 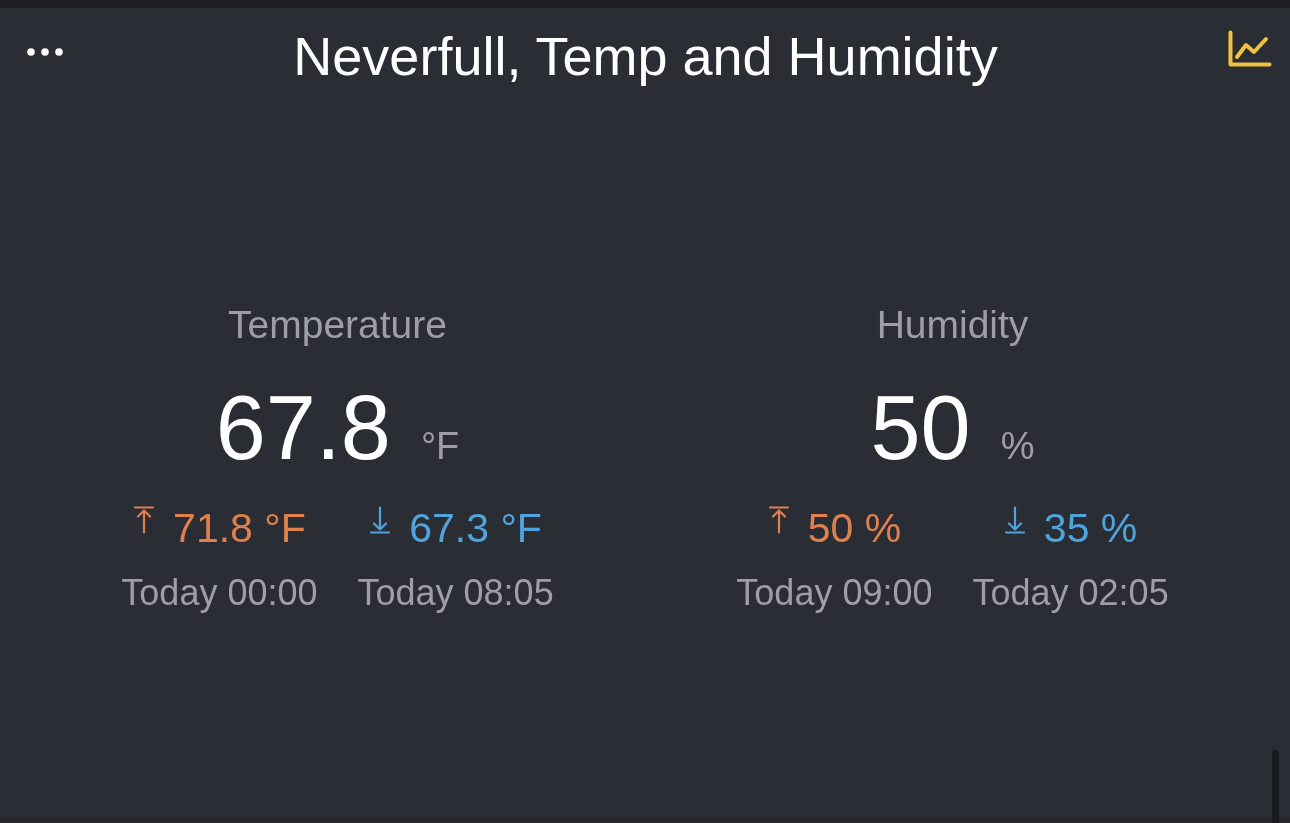 What do you see at coordinates (920, 428) in the screenshot?
I see `sensor-value: 50` at bounding box center [920, 428].